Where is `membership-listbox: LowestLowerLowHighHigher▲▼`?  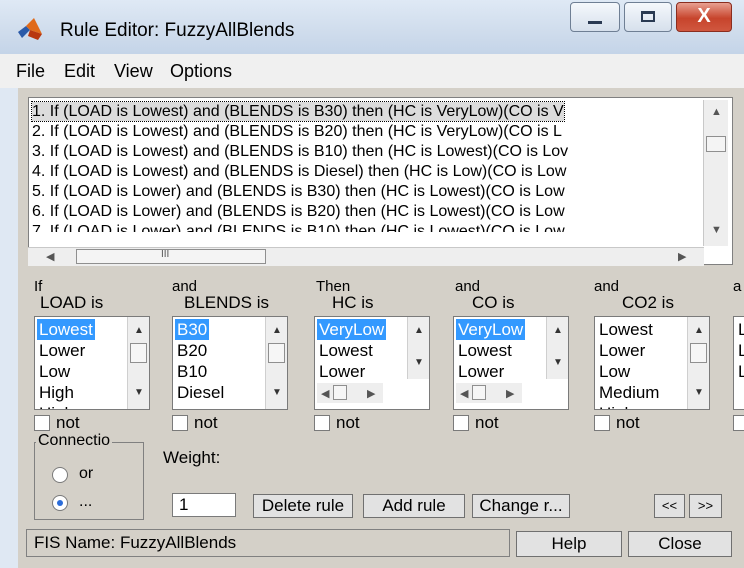
membership-listbox: LowestLowerLowHighHigher▲▼ is located at coordinates (92, 363).